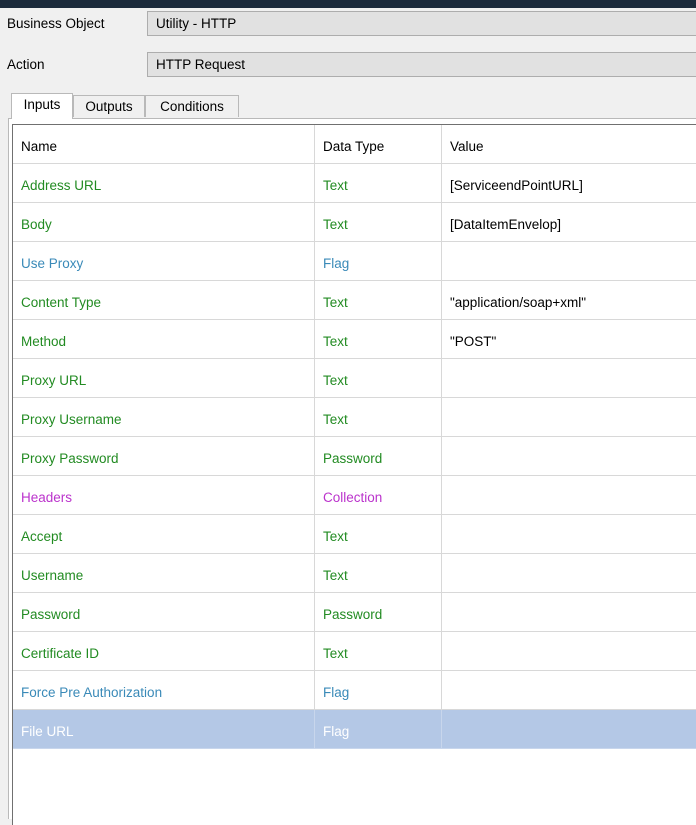 This screenshot has height=825, width=696. I want to click on tab-inputs: Inputs, so click(42, 106).